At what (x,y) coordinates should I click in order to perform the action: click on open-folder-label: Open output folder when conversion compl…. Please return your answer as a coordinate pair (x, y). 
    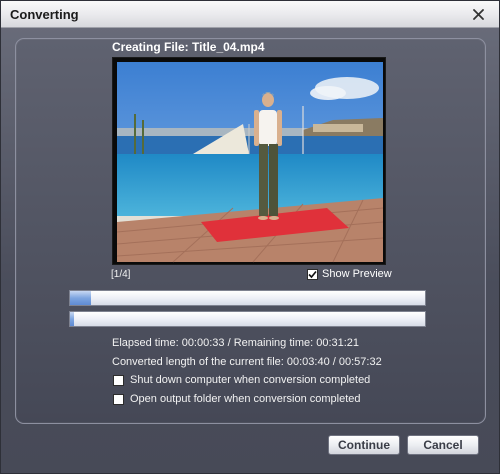
    Looking at the image, I should click on (245, 399).